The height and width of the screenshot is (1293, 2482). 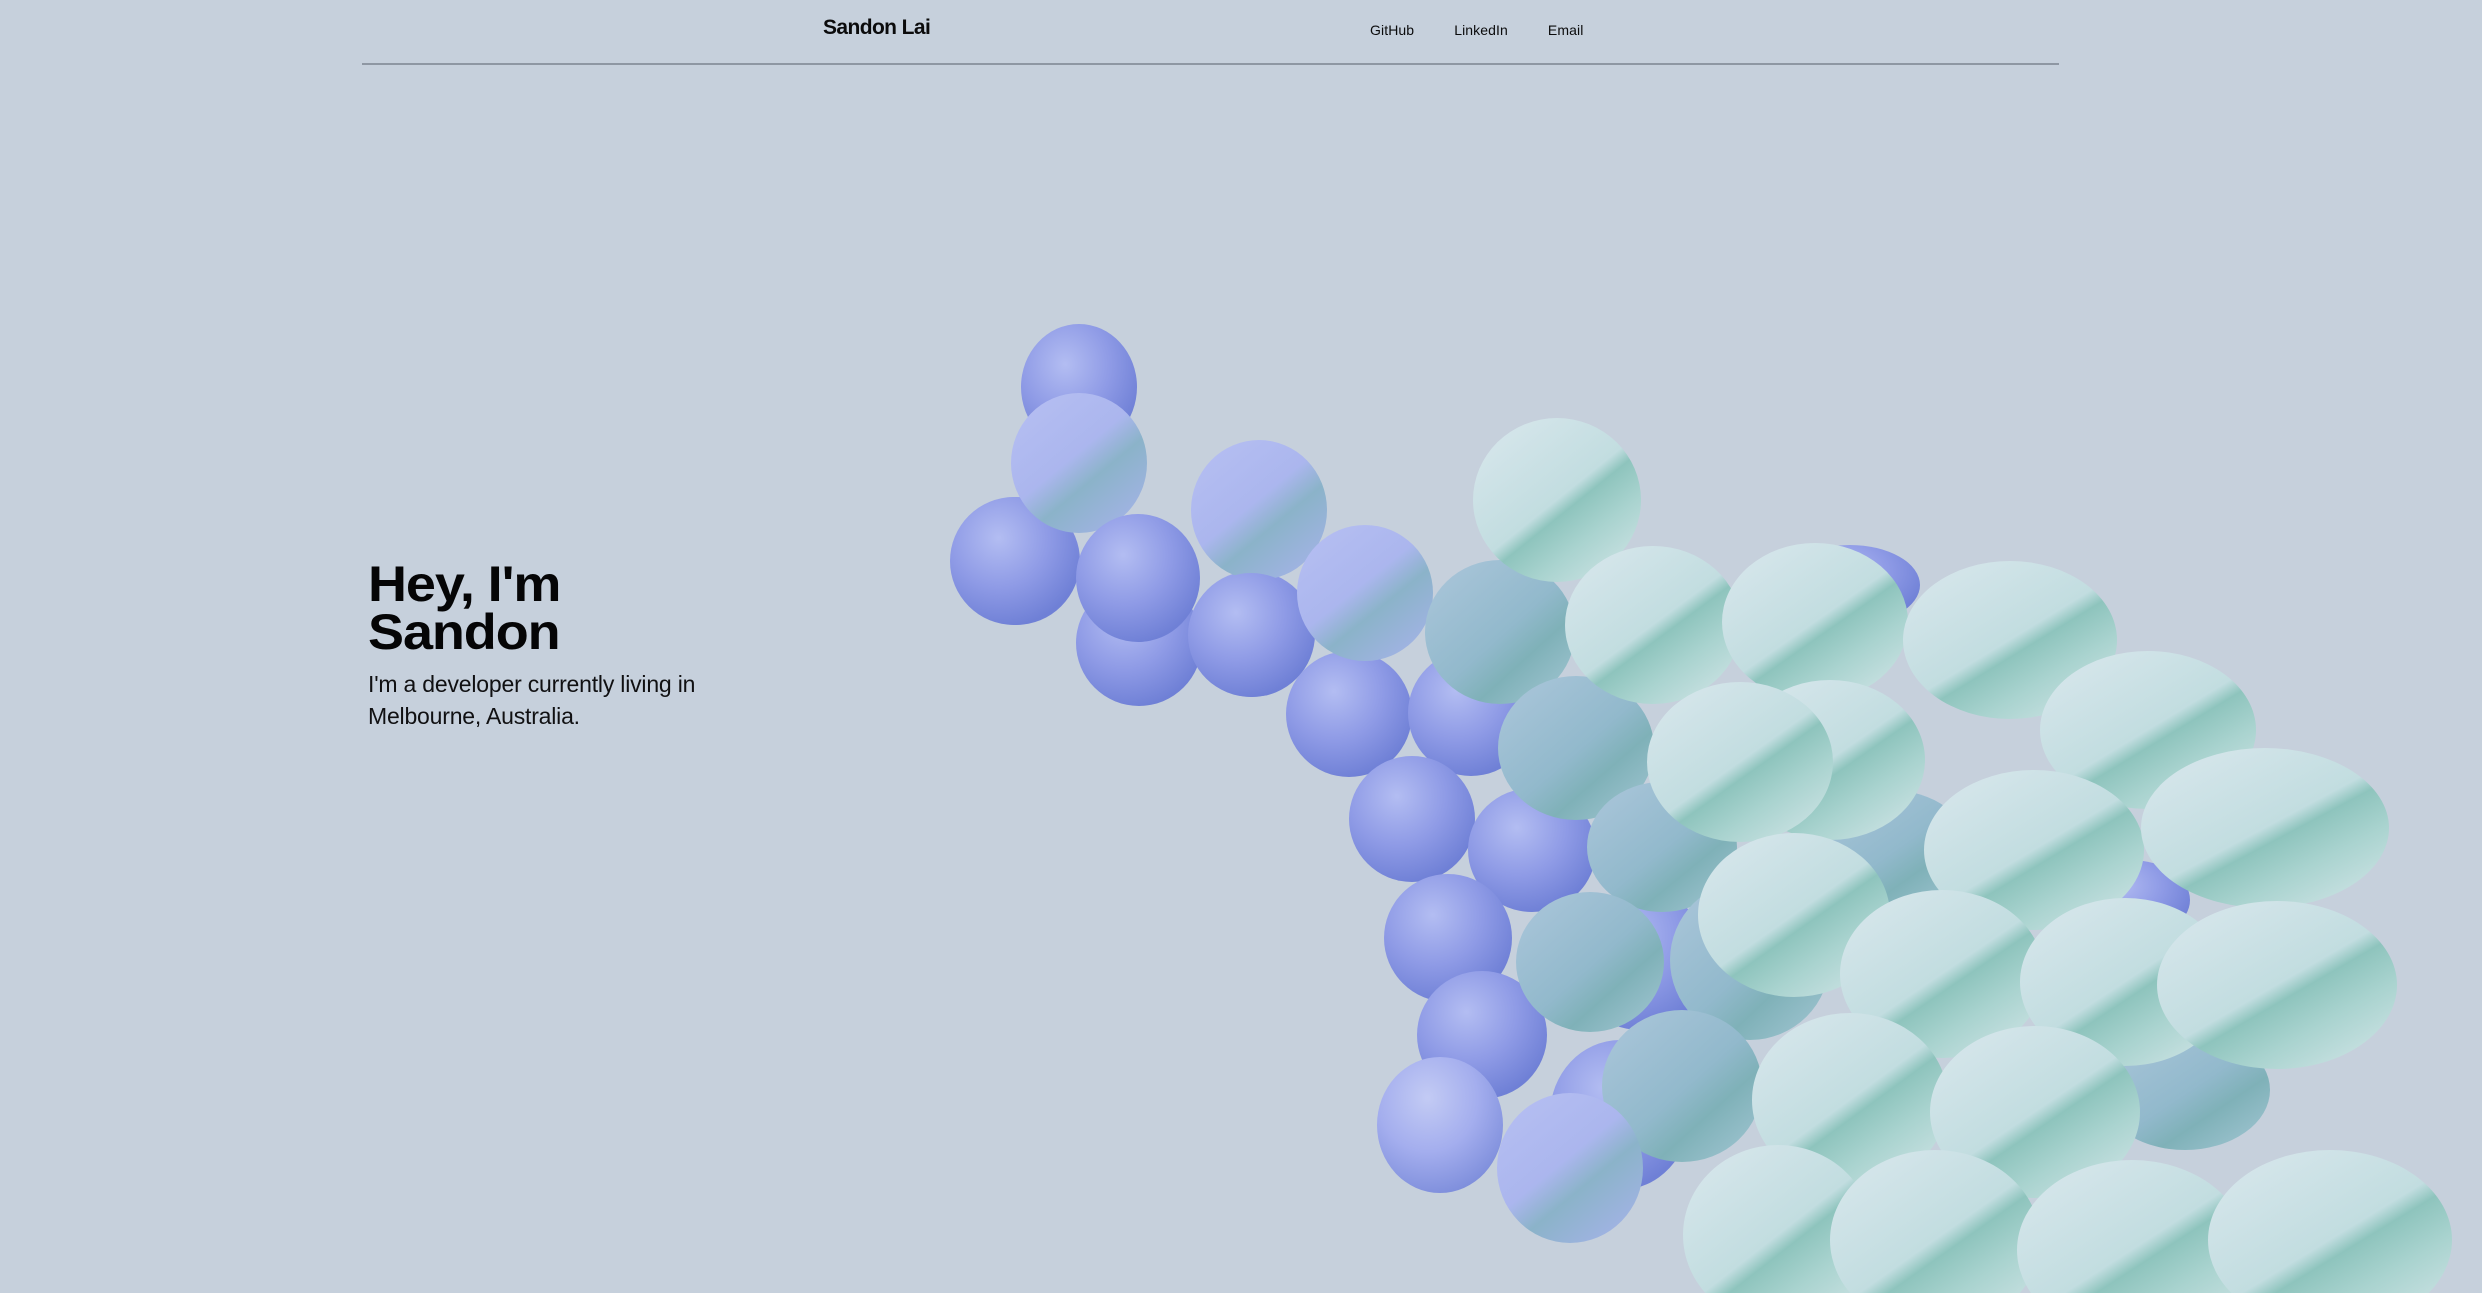 I want to click on nav-link-email: Email, so click(x=1566, y=30).